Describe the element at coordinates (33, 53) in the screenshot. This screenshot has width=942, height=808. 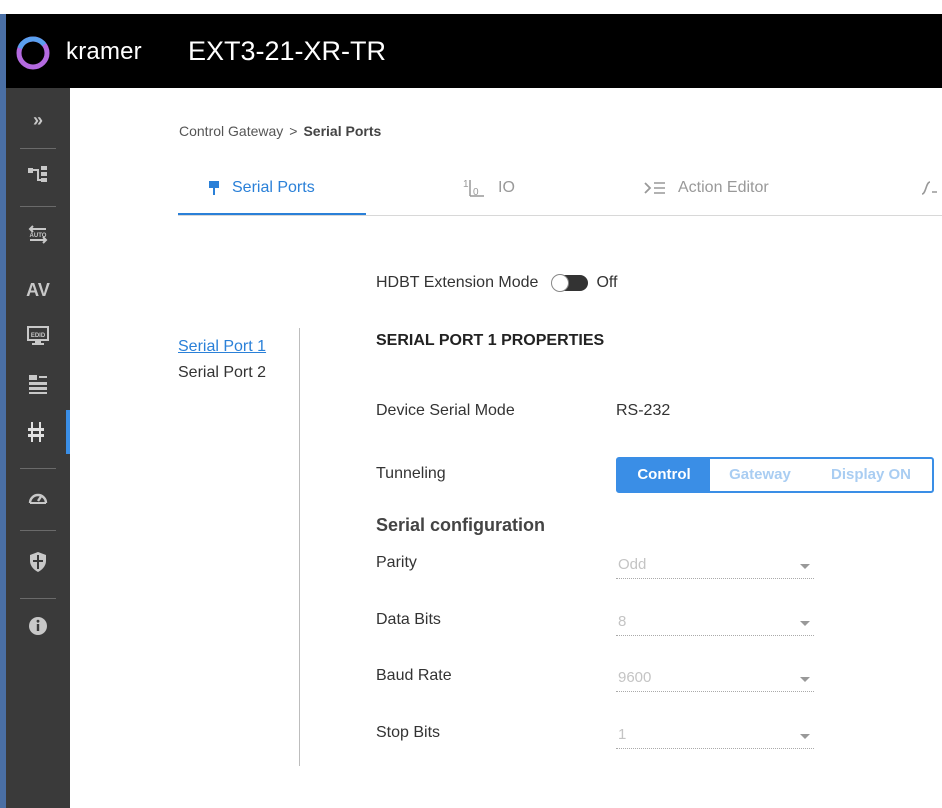
I see `kramer-logo-icon` at that location.